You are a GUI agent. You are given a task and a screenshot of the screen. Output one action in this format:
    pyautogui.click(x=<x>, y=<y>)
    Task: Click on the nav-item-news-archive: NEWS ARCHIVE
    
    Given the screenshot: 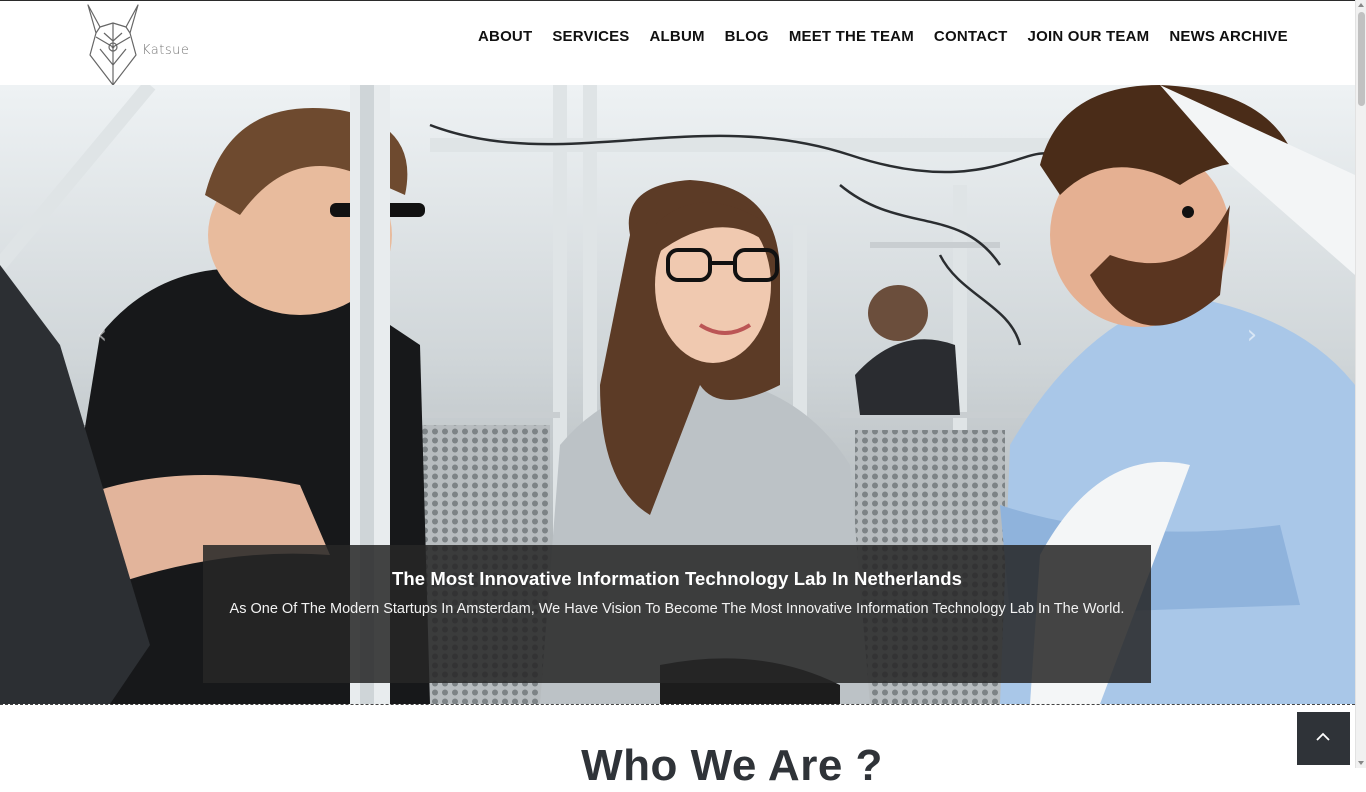 What is the action you would take?
    pyautogui.click(x=1228, y=37)
    